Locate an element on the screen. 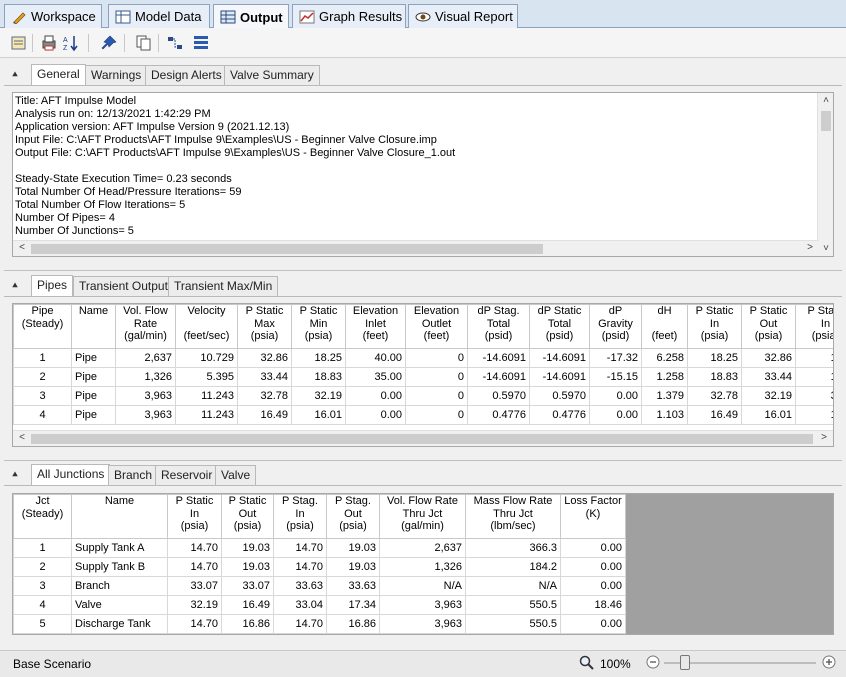 The height and width of the screenshot is (677, 846). tab-all-junctions: All Junctions is located at coordinates (71, 474).